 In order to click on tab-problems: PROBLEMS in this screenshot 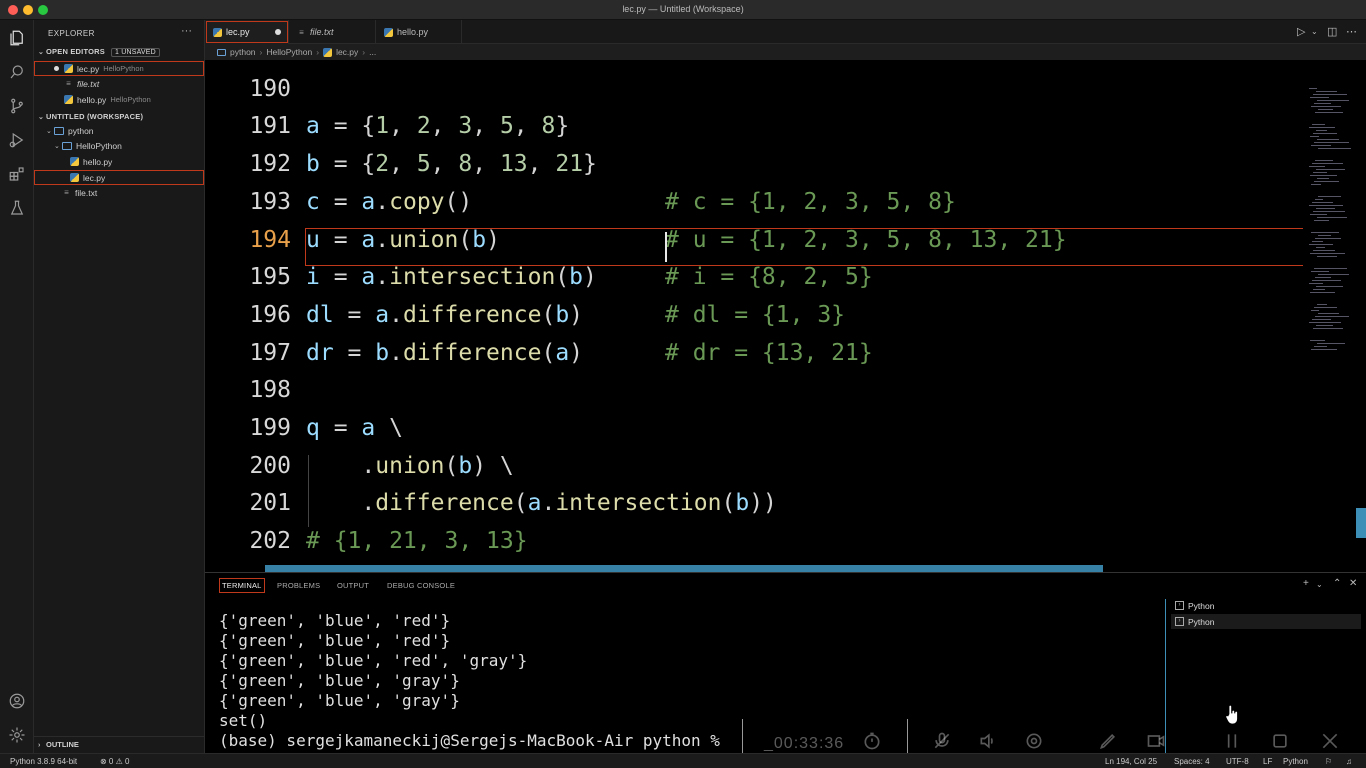, I will do `click(298, 585)`.